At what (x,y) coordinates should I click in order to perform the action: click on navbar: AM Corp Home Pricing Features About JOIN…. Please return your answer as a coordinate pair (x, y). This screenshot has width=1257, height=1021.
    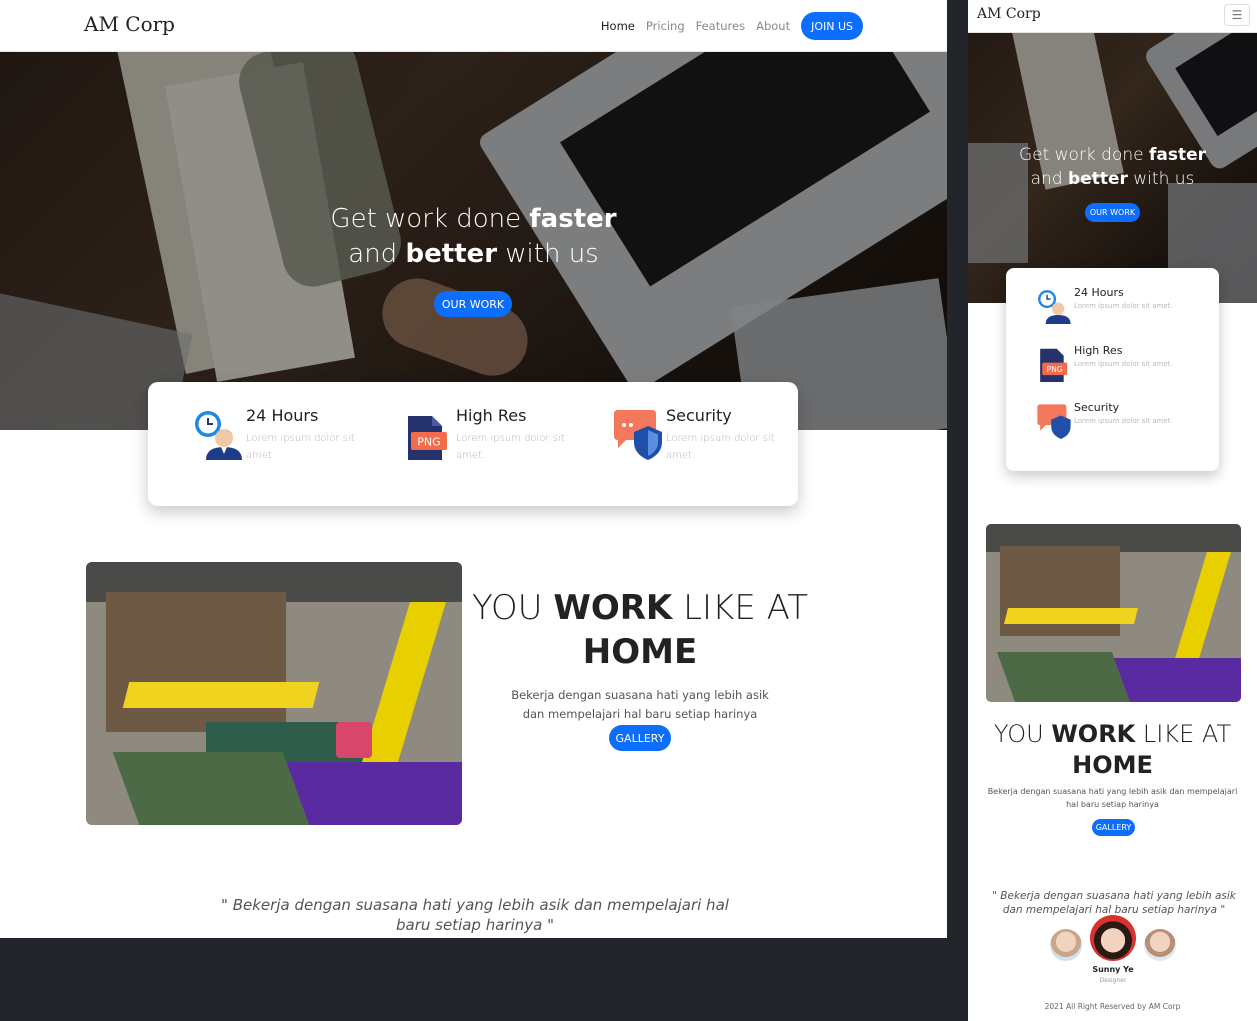
    Looking at the image, I should click on (473, 26).